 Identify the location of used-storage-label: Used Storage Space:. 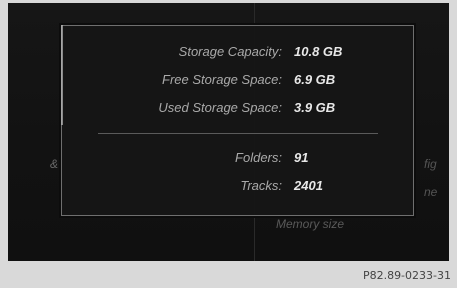
(220, 107).